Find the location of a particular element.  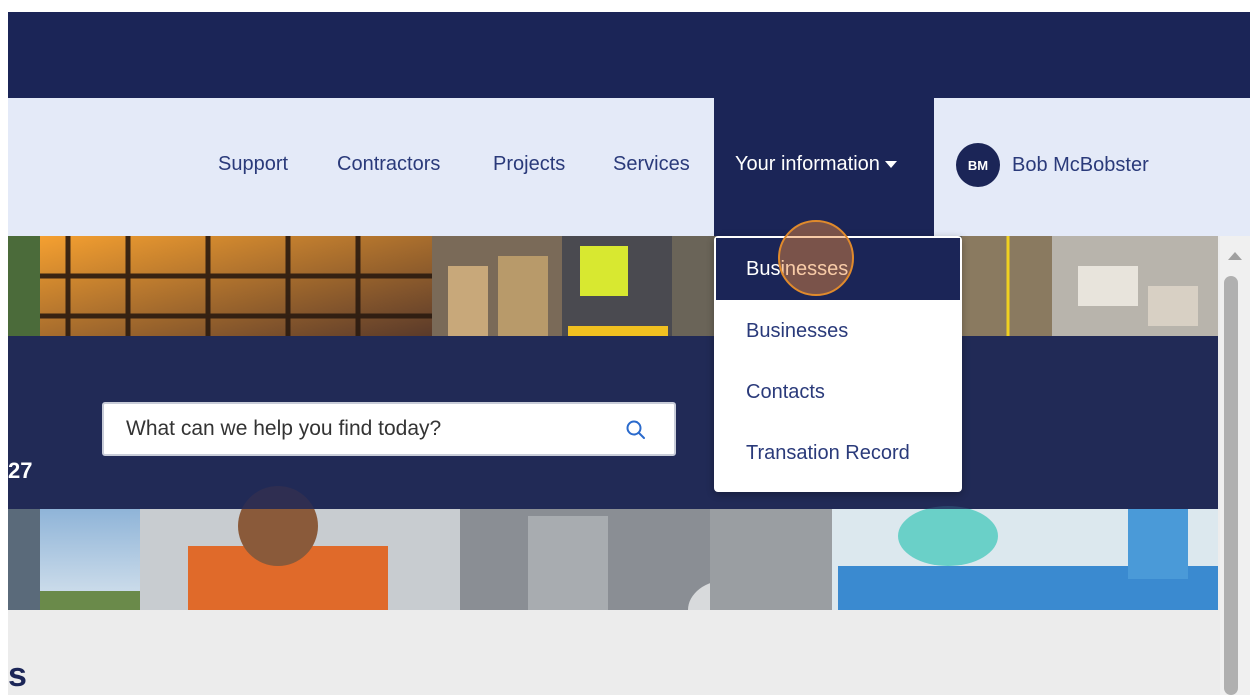

dropdown-item-contacts: Contacts is located at coordinates (838, 392).